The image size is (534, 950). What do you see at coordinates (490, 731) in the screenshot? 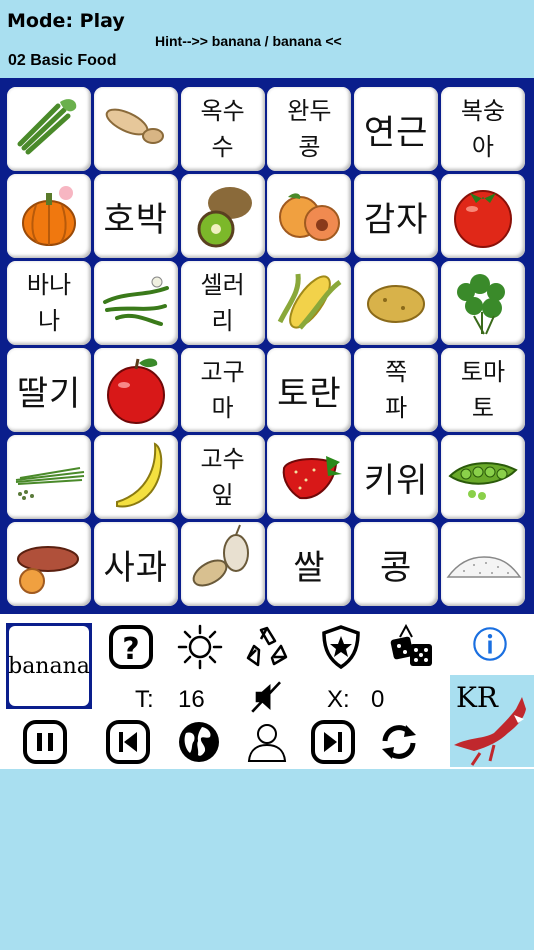
I see `fox-mascot-icon` at bounding box center [490, 731].